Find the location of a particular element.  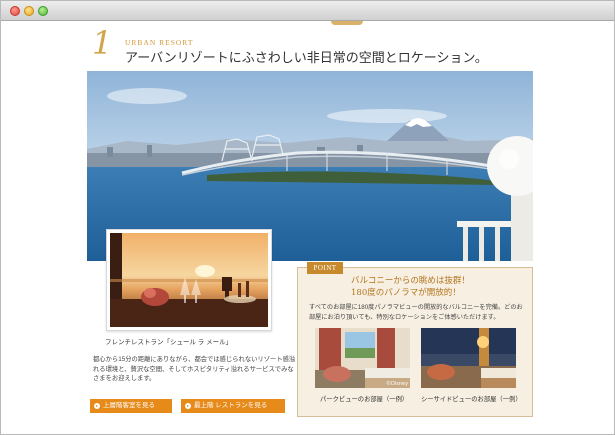

button-label: 上層階客室を見る is located at coordinates (129, 405).